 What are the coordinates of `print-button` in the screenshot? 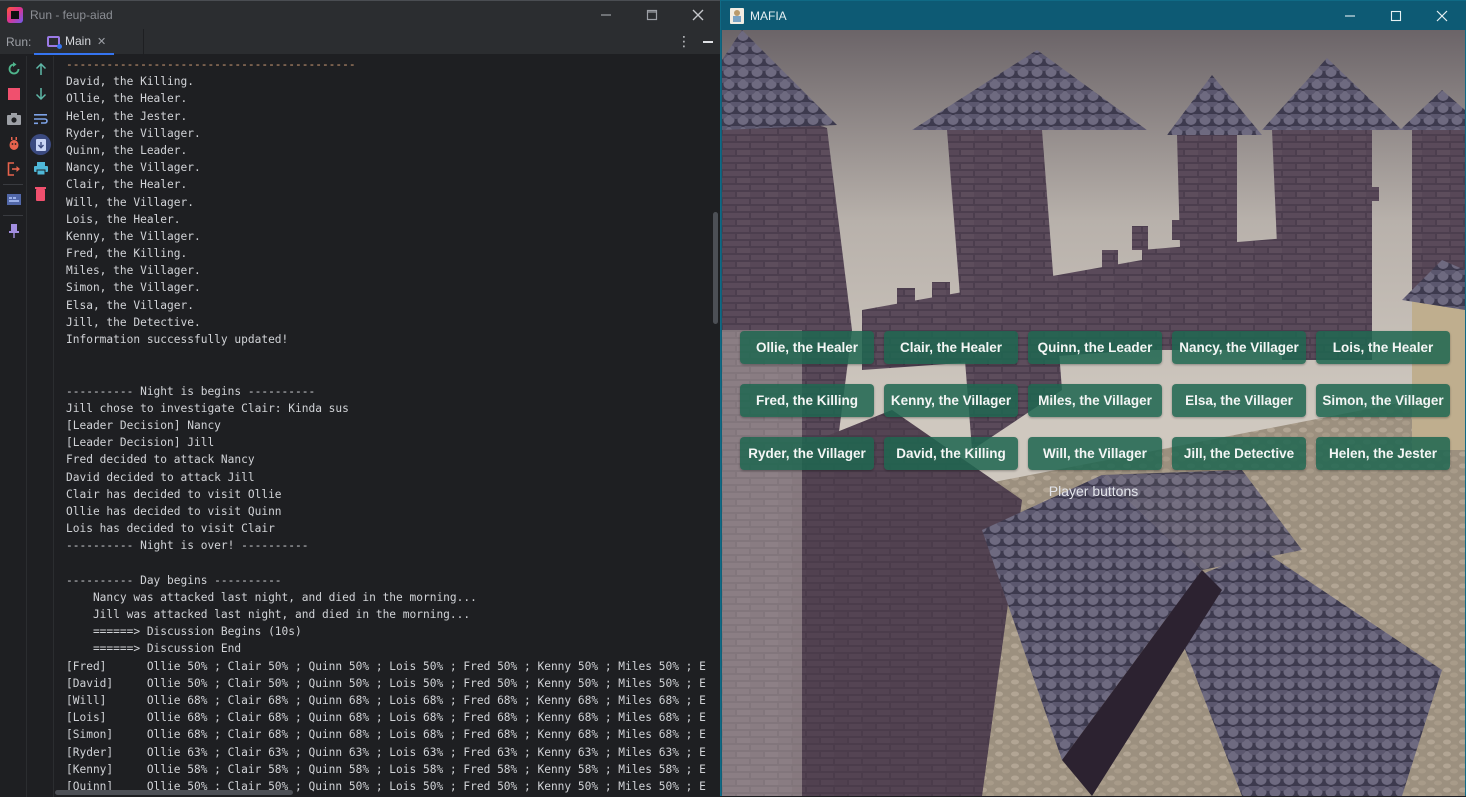 It's located at (40, 168).